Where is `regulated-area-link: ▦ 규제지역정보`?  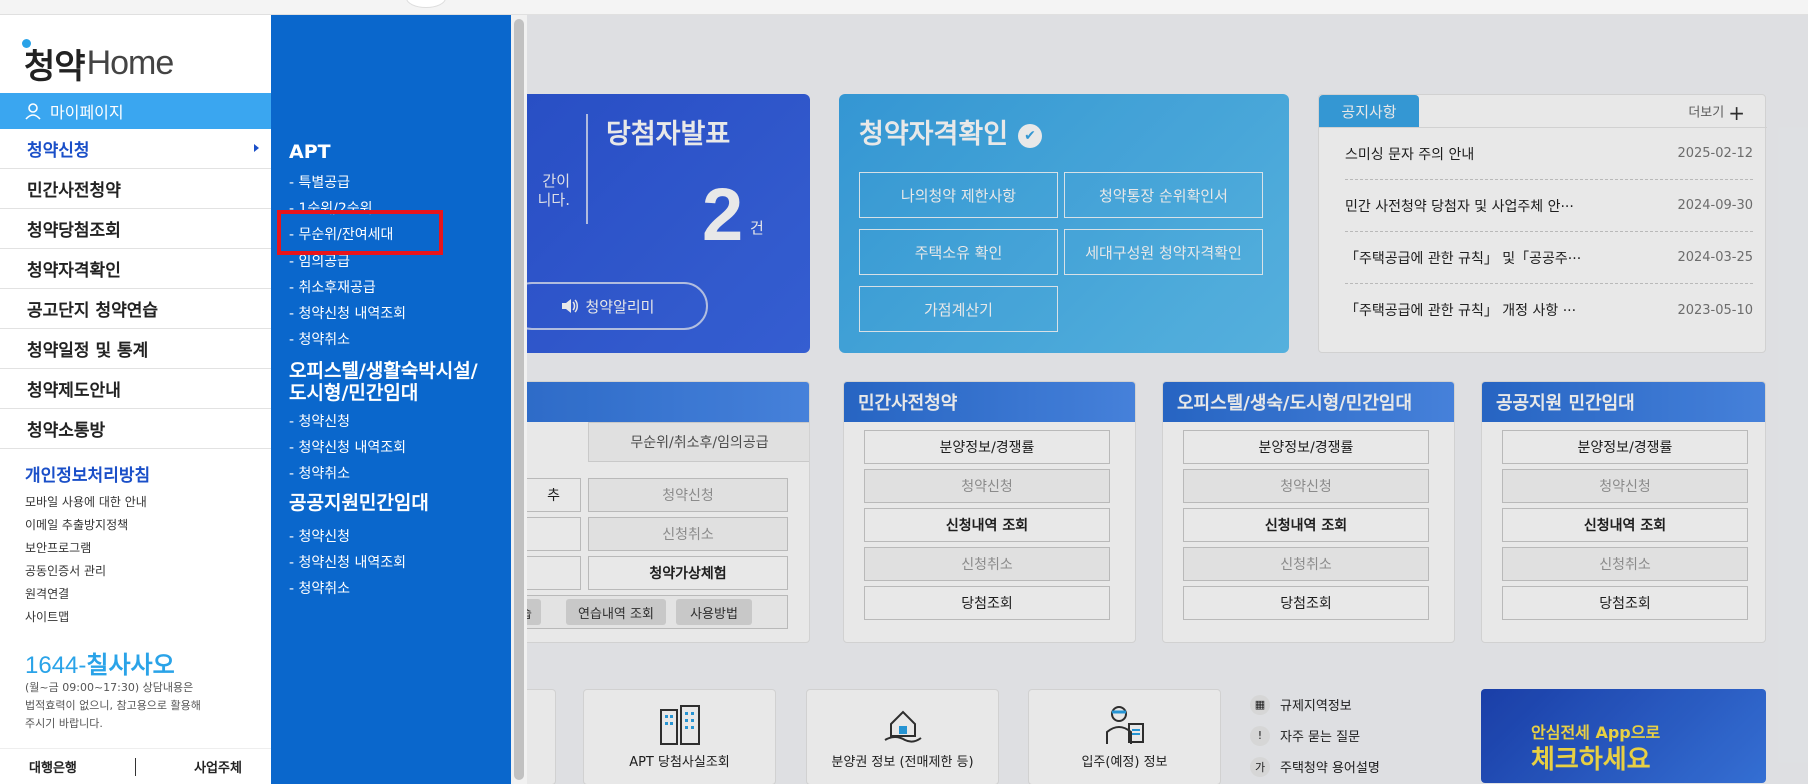
regulated-area-link: ▦ 규제지역정보 is located at coordinates (1350, 704).